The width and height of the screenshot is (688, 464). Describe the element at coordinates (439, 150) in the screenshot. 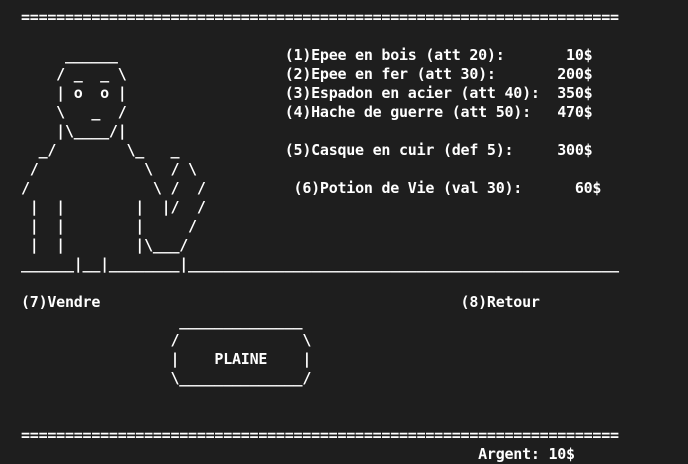

I see `shop-item-leather-helmet: (5)Casque en cuir (def 5): 300$` at that location.